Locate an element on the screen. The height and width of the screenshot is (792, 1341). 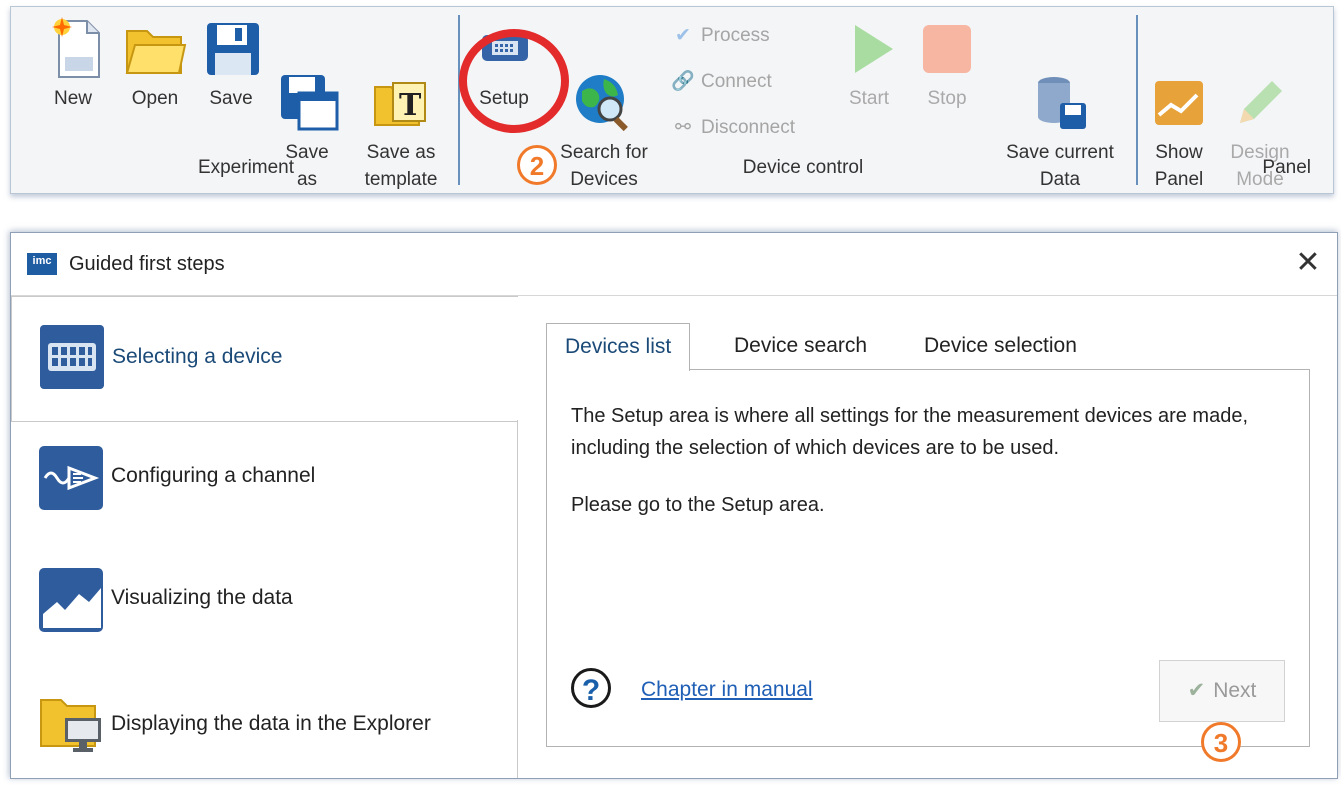
disconnect-button: ⚯ Disconnect is located at coordinates (733, 128).